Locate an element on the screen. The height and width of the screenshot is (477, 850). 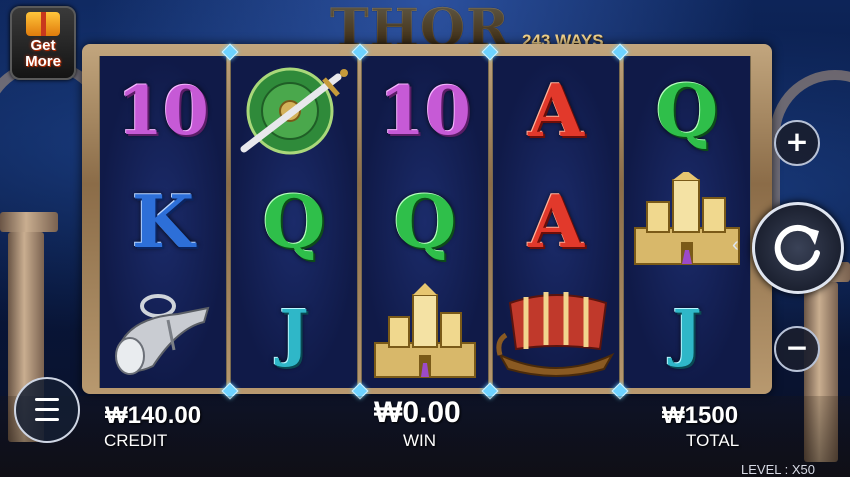
bet-increase-button: + is located at coordinates (797, 143).